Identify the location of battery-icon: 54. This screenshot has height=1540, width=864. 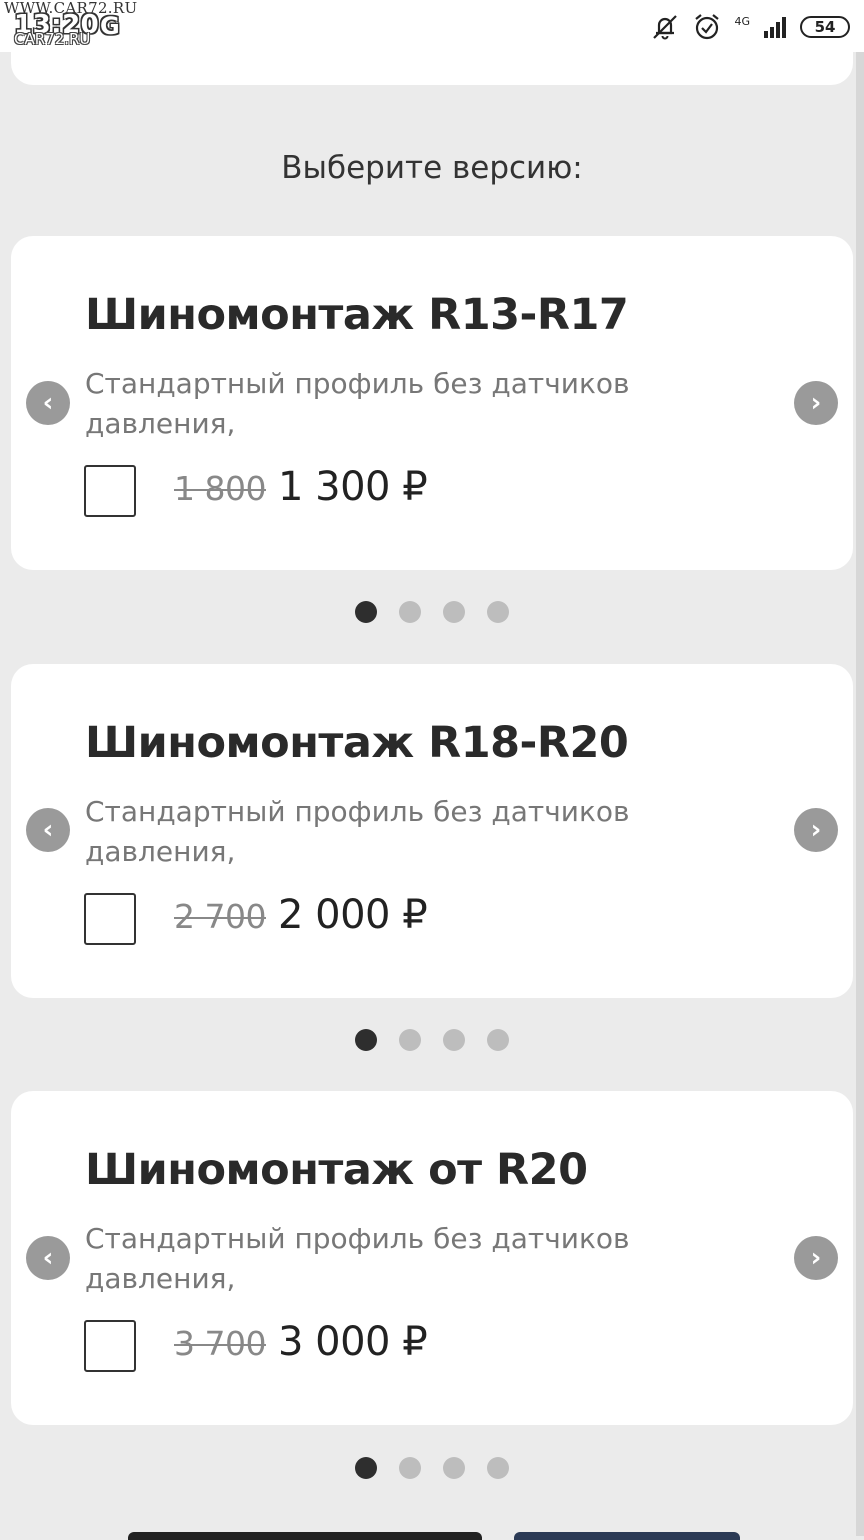
(825, 27).